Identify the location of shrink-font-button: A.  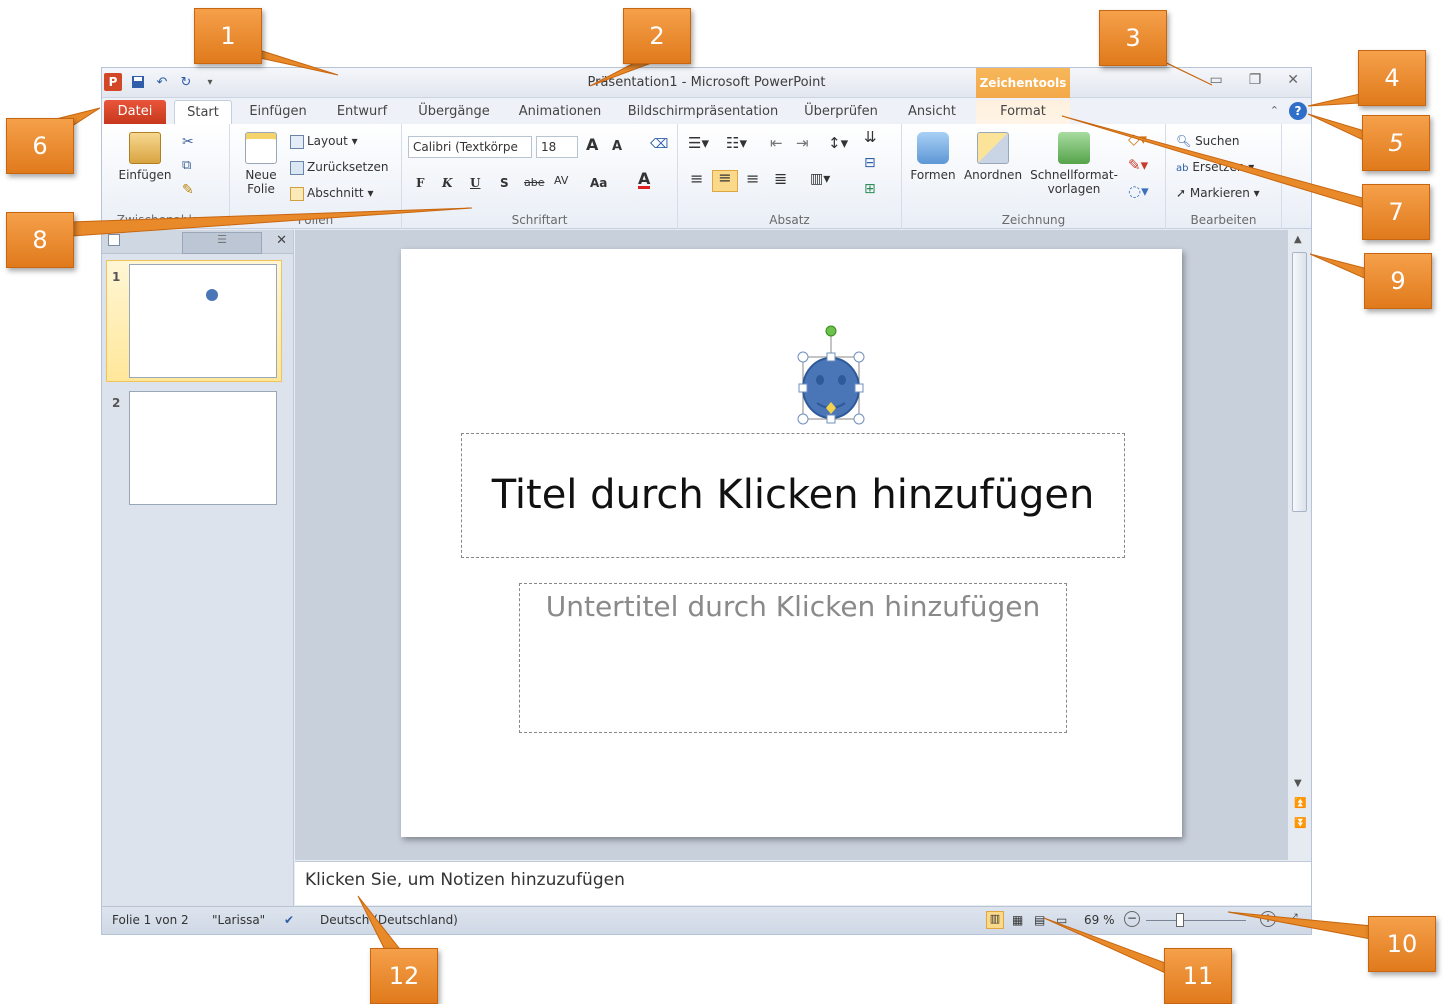
(617, 147).